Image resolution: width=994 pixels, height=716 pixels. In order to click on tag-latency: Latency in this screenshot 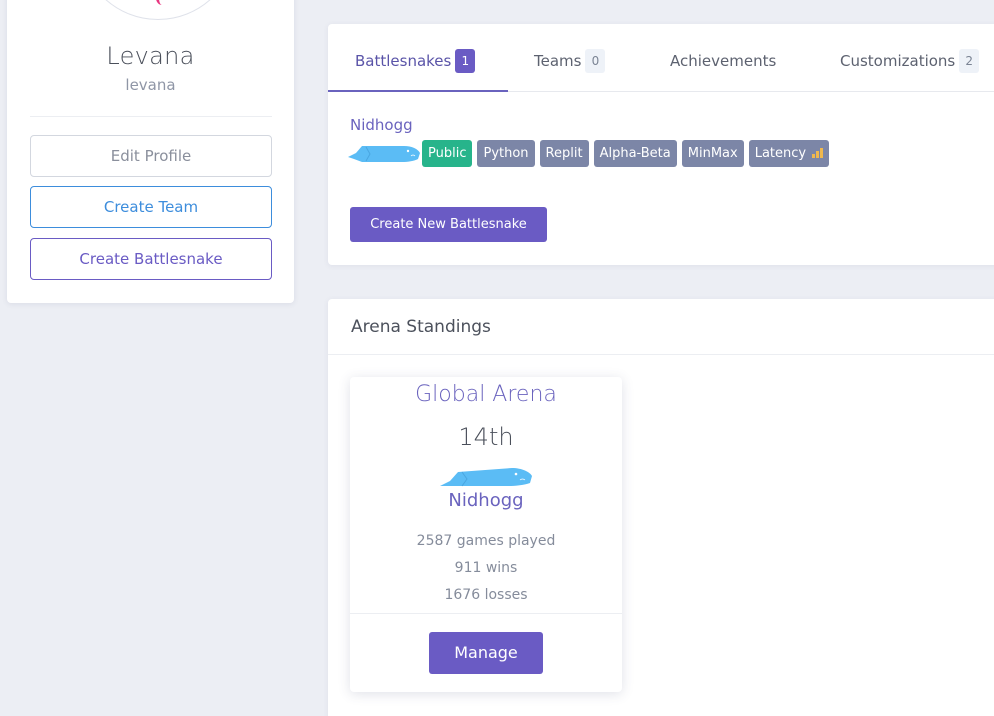, I will do `click(789, 153)`.